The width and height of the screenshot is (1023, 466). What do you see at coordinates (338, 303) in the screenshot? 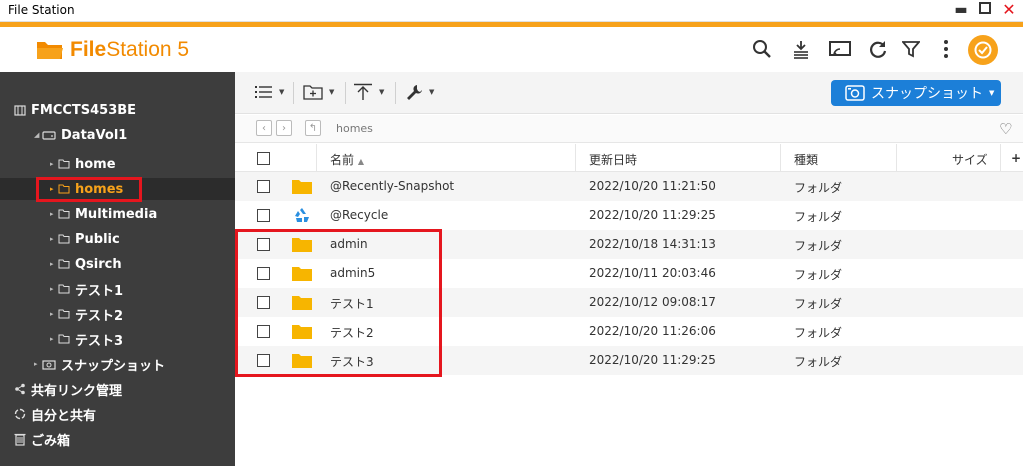
I see `highlight-box-rows` at bounding box center [338, 303].